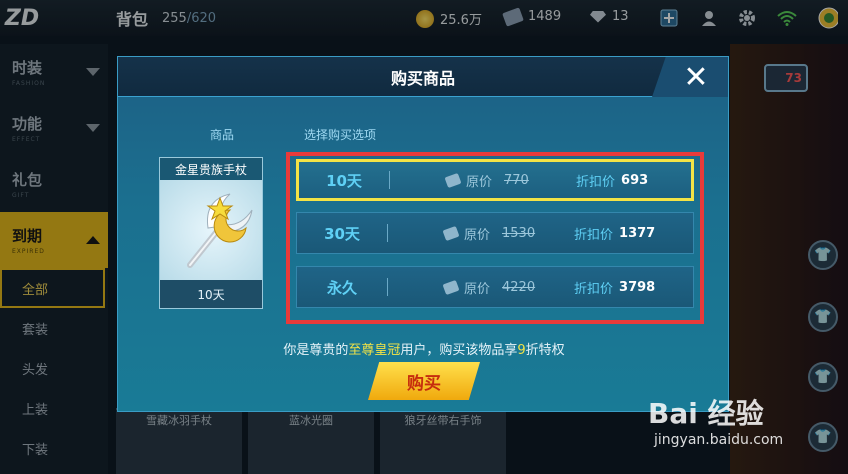 The image size is (848, 474). I want to click on discount-price: 693, so click(635, 180).